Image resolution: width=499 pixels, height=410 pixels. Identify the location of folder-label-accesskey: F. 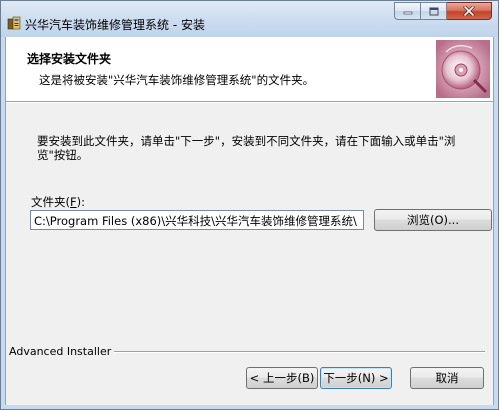
(73, 202).